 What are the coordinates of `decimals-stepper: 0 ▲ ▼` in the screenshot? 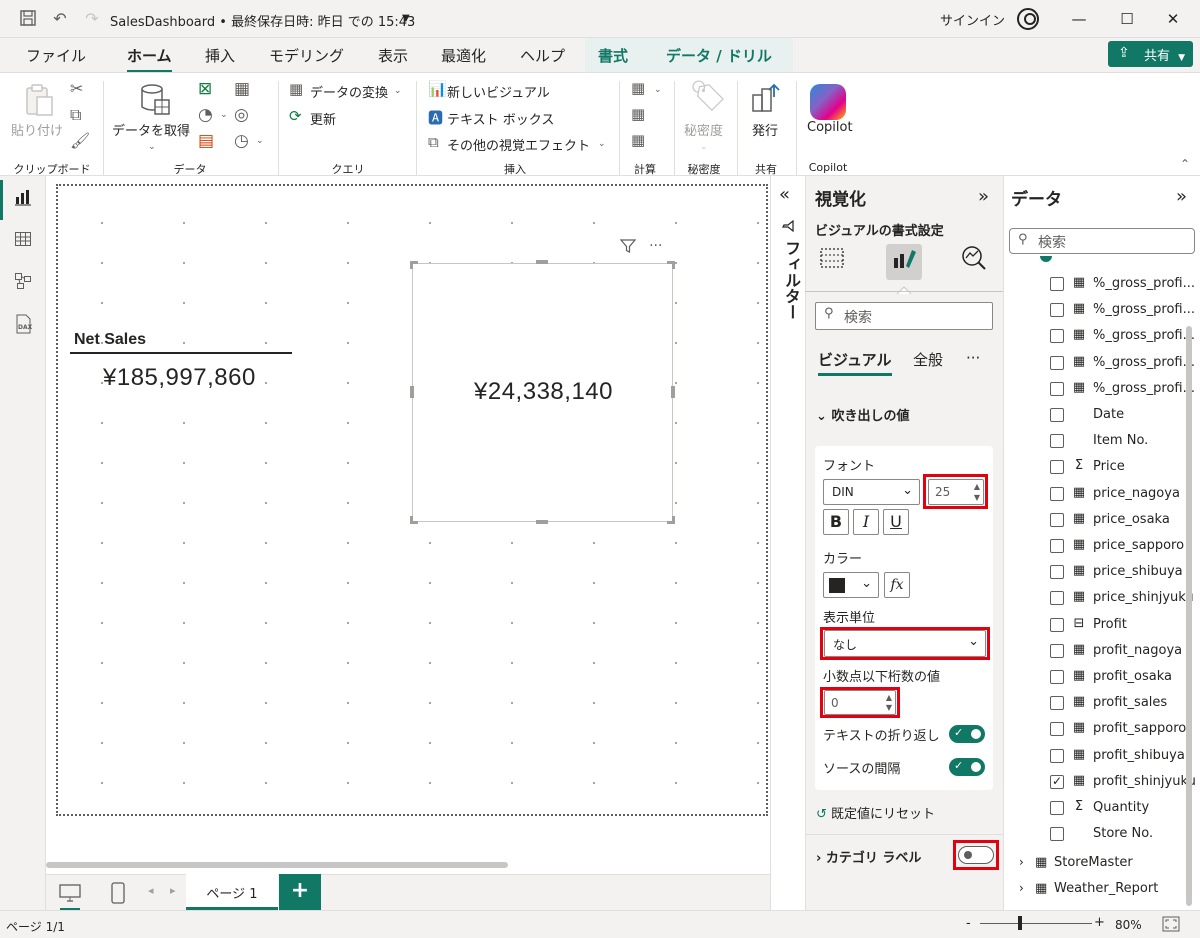 It's located at (860, 702).